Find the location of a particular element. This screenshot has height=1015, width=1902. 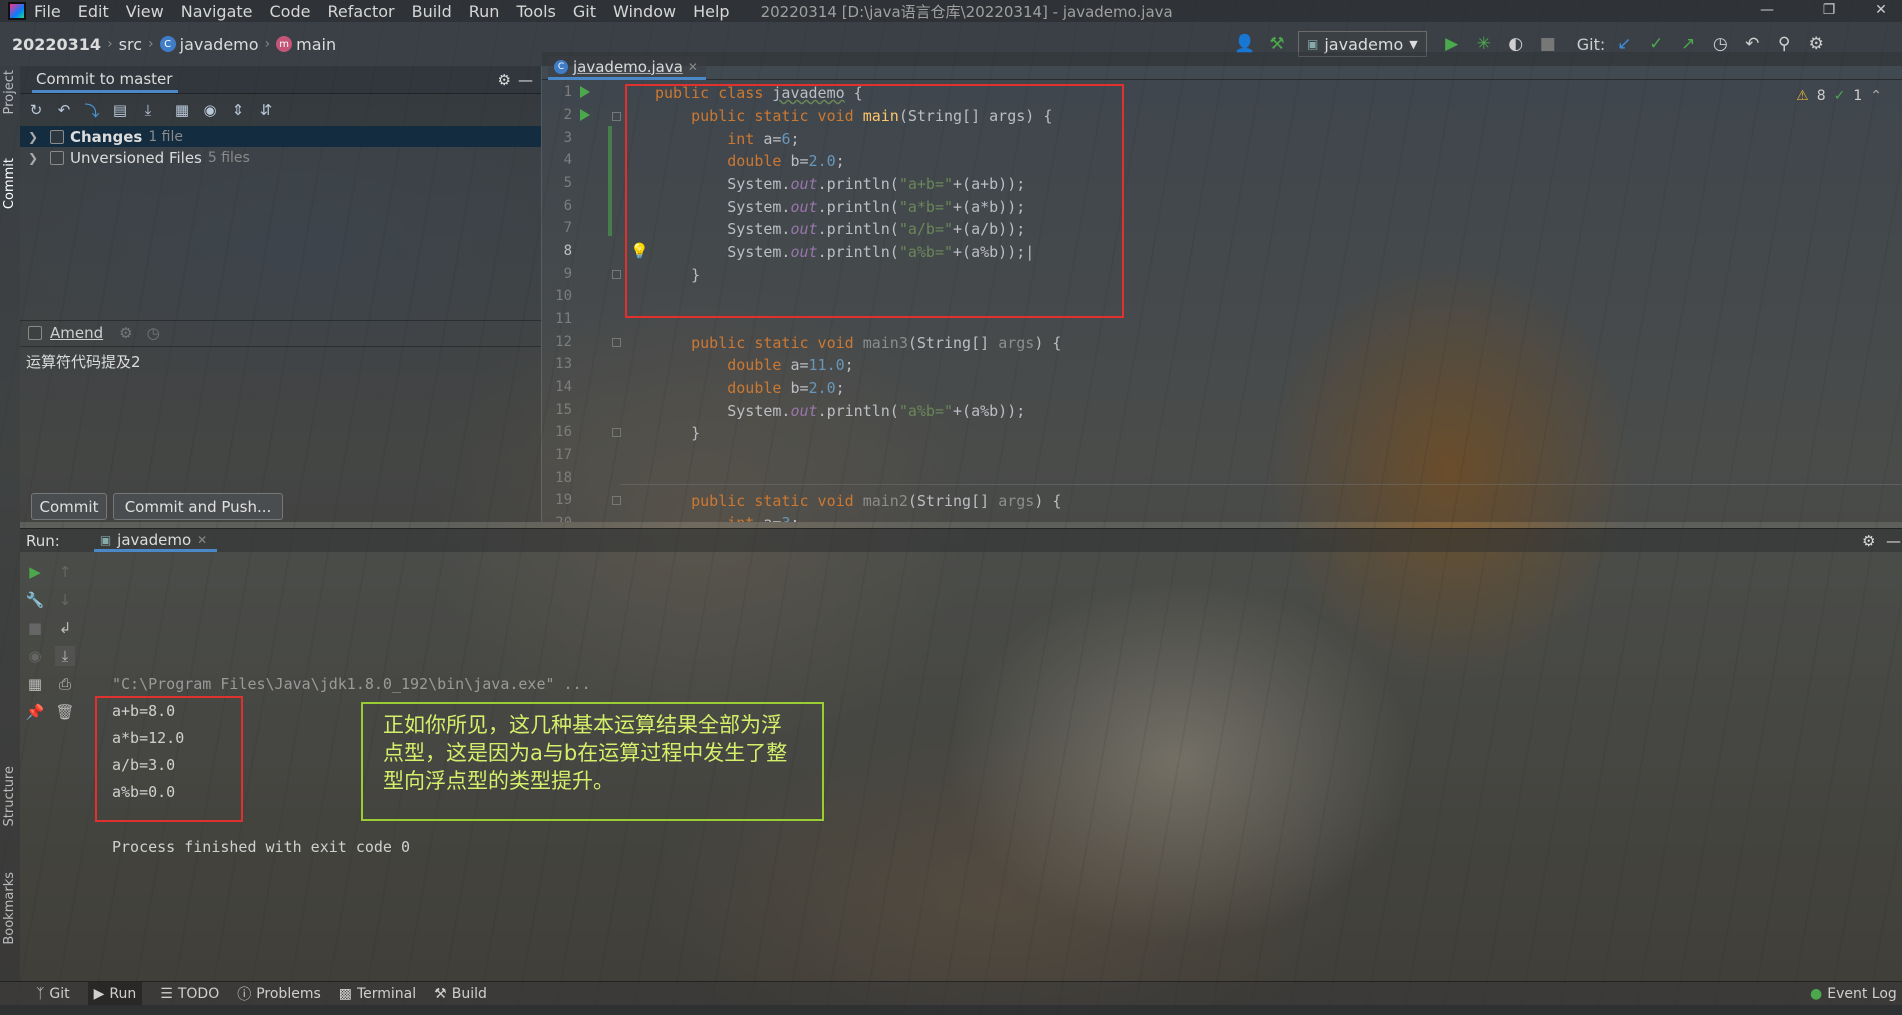

menu-code: Code is located at coordinates (290, 11).